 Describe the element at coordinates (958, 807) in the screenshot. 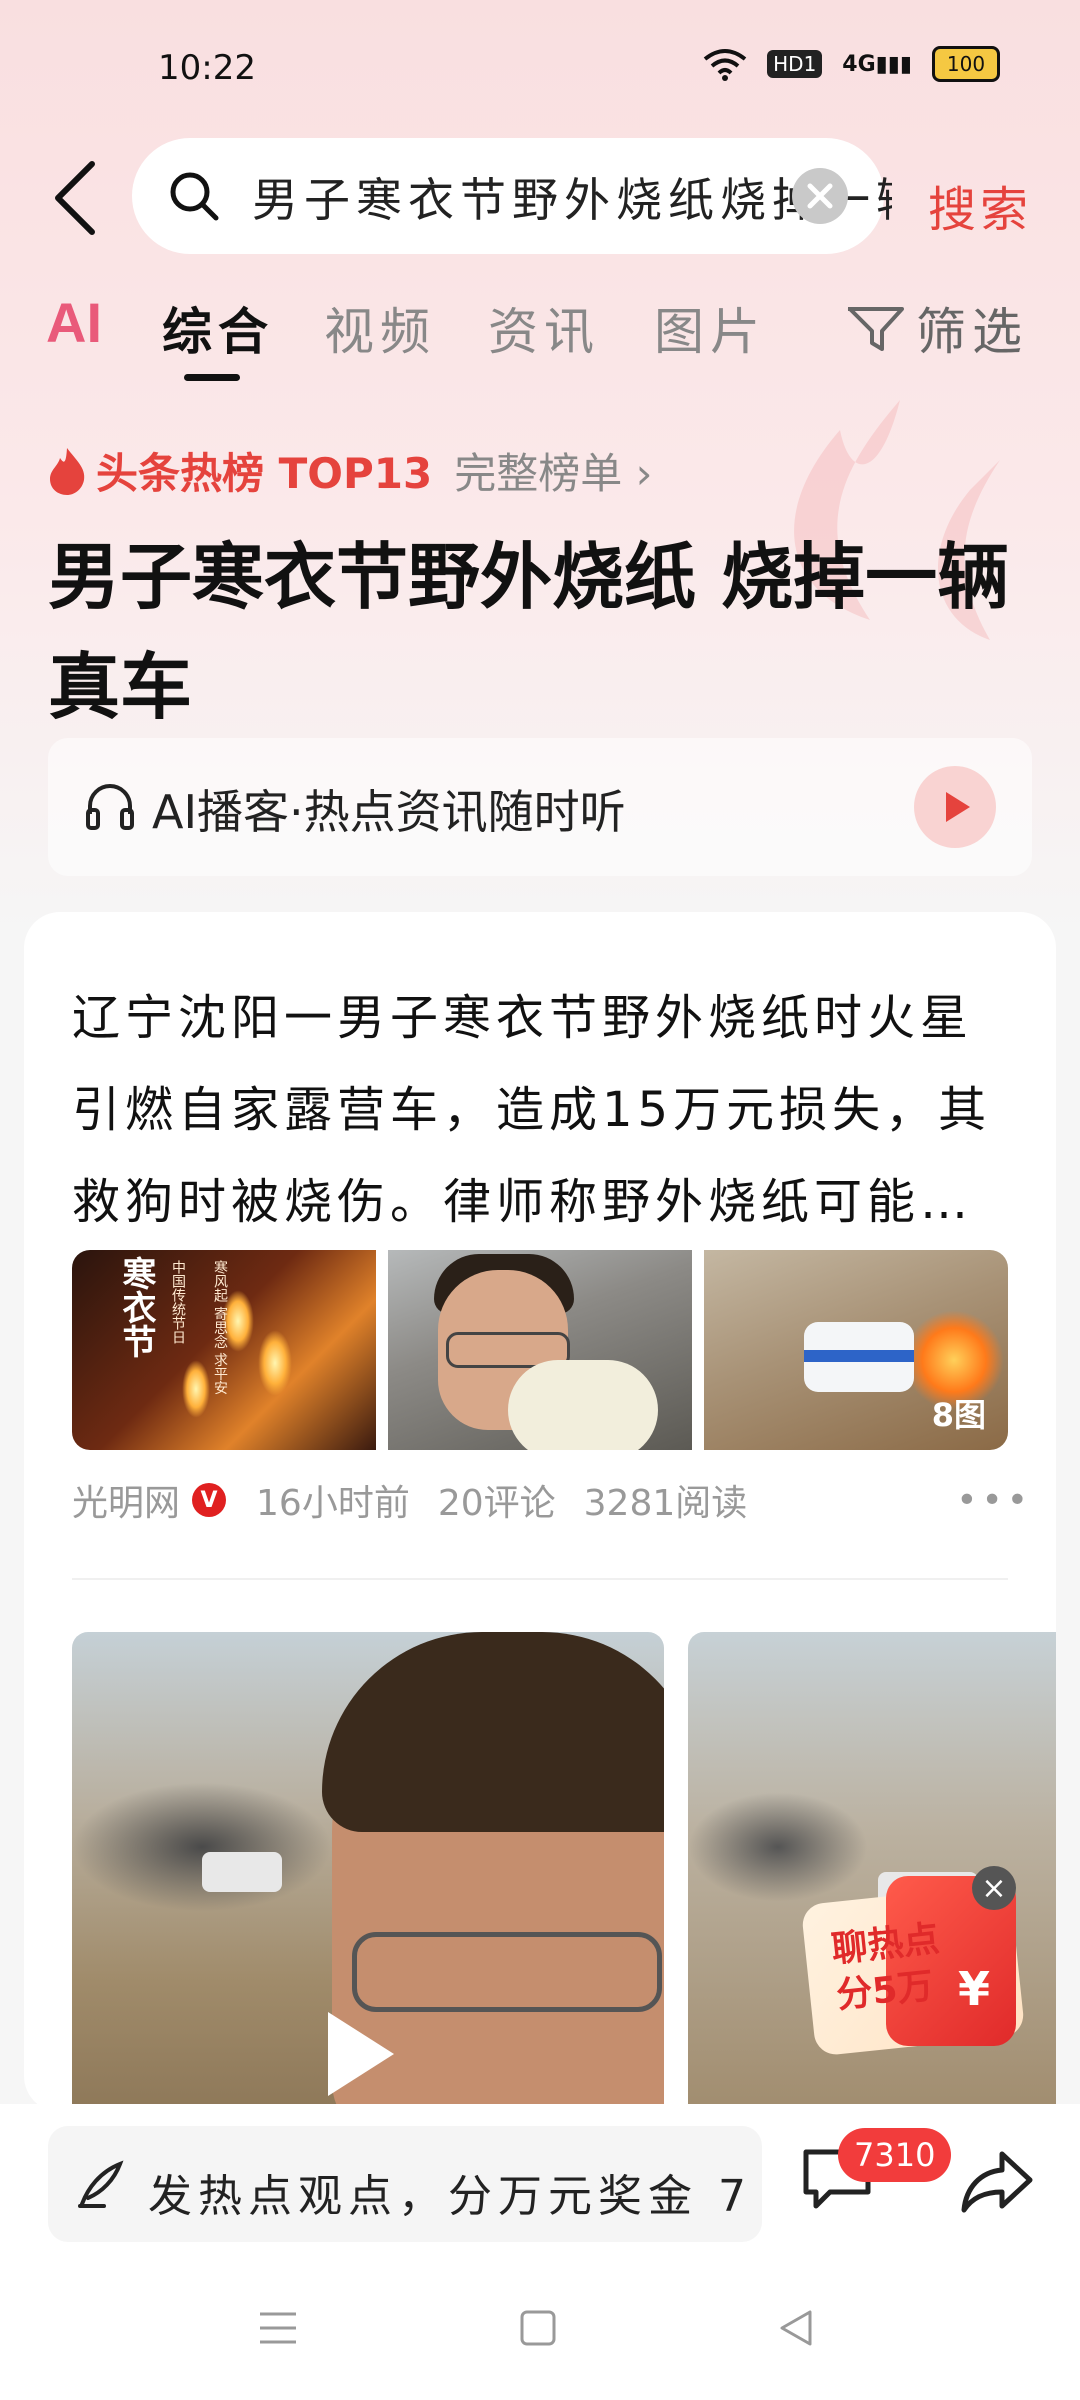

I see `play-icon` at that location.